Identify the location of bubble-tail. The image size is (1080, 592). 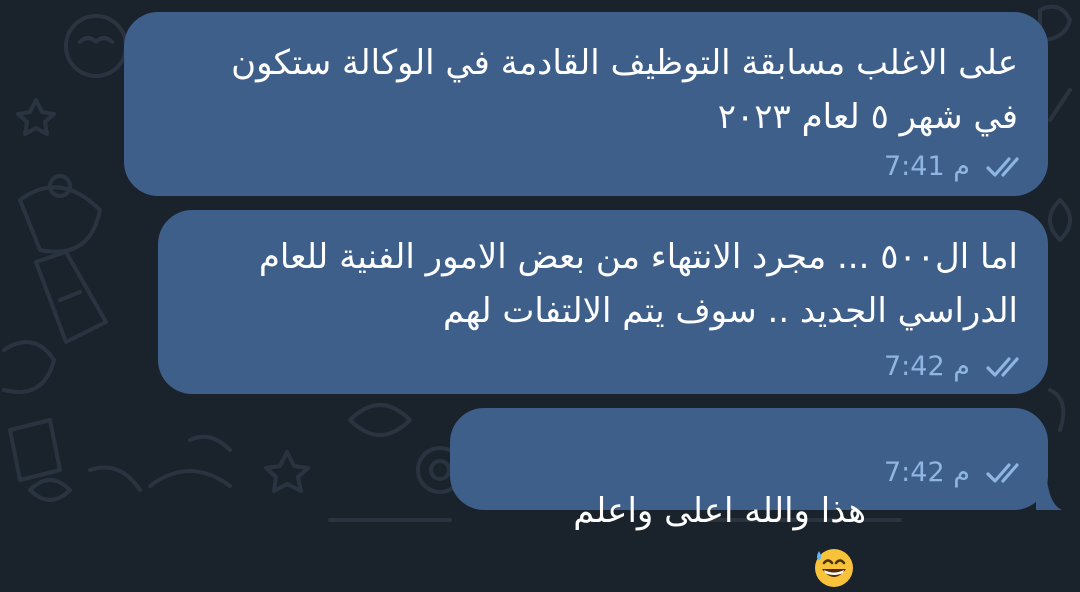
(1049, 490).